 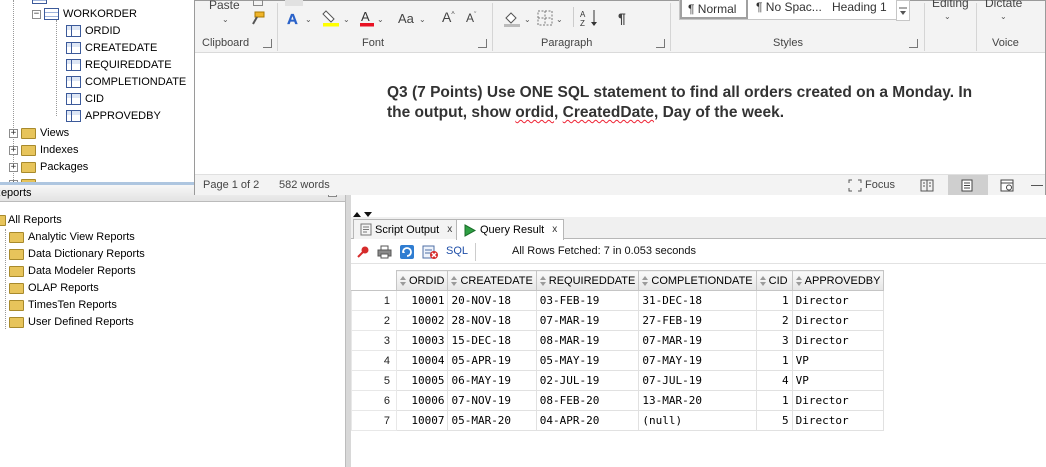 What do you see at coordinates (587, 300) in the screenshot?
I see `cell-requireddate: 03-FEB-19` at bounding box center [587, 300].